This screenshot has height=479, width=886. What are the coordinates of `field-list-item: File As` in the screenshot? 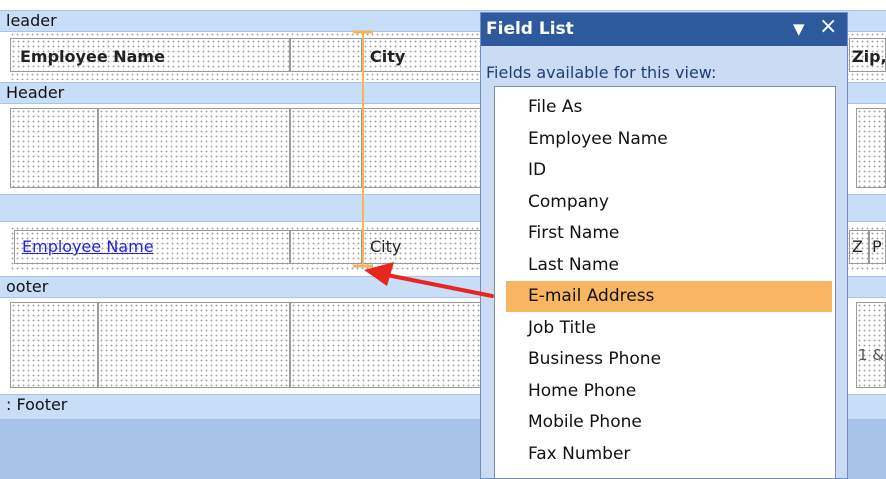 It's located at (669, 107).